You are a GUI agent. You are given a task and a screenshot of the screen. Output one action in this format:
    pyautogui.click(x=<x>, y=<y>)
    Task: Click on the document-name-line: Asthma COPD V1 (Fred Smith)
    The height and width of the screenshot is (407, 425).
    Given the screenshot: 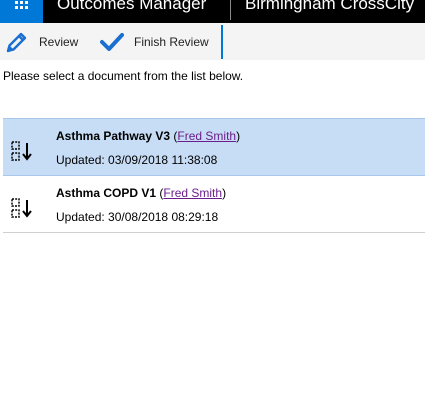 What is the action you would take?
    pyautogui.click(x=141, y=193)
    